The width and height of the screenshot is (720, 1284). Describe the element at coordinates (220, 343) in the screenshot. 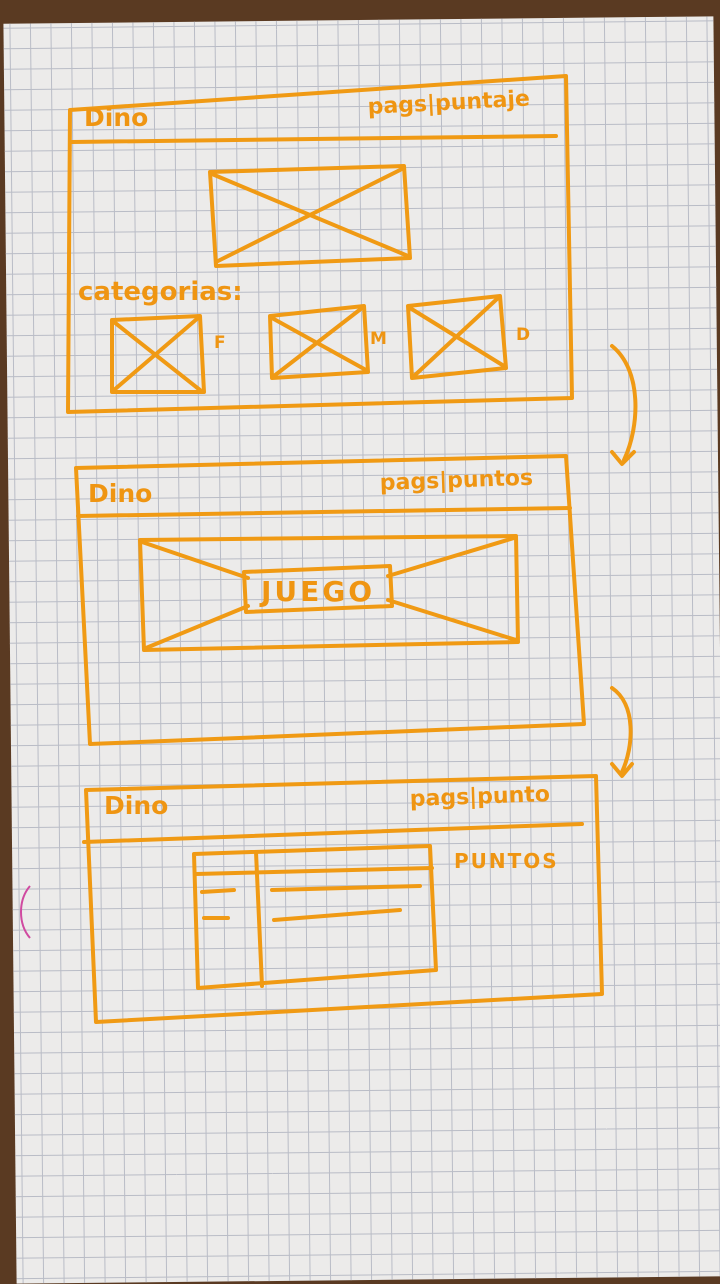

I see `category-label-f: F` at that location.